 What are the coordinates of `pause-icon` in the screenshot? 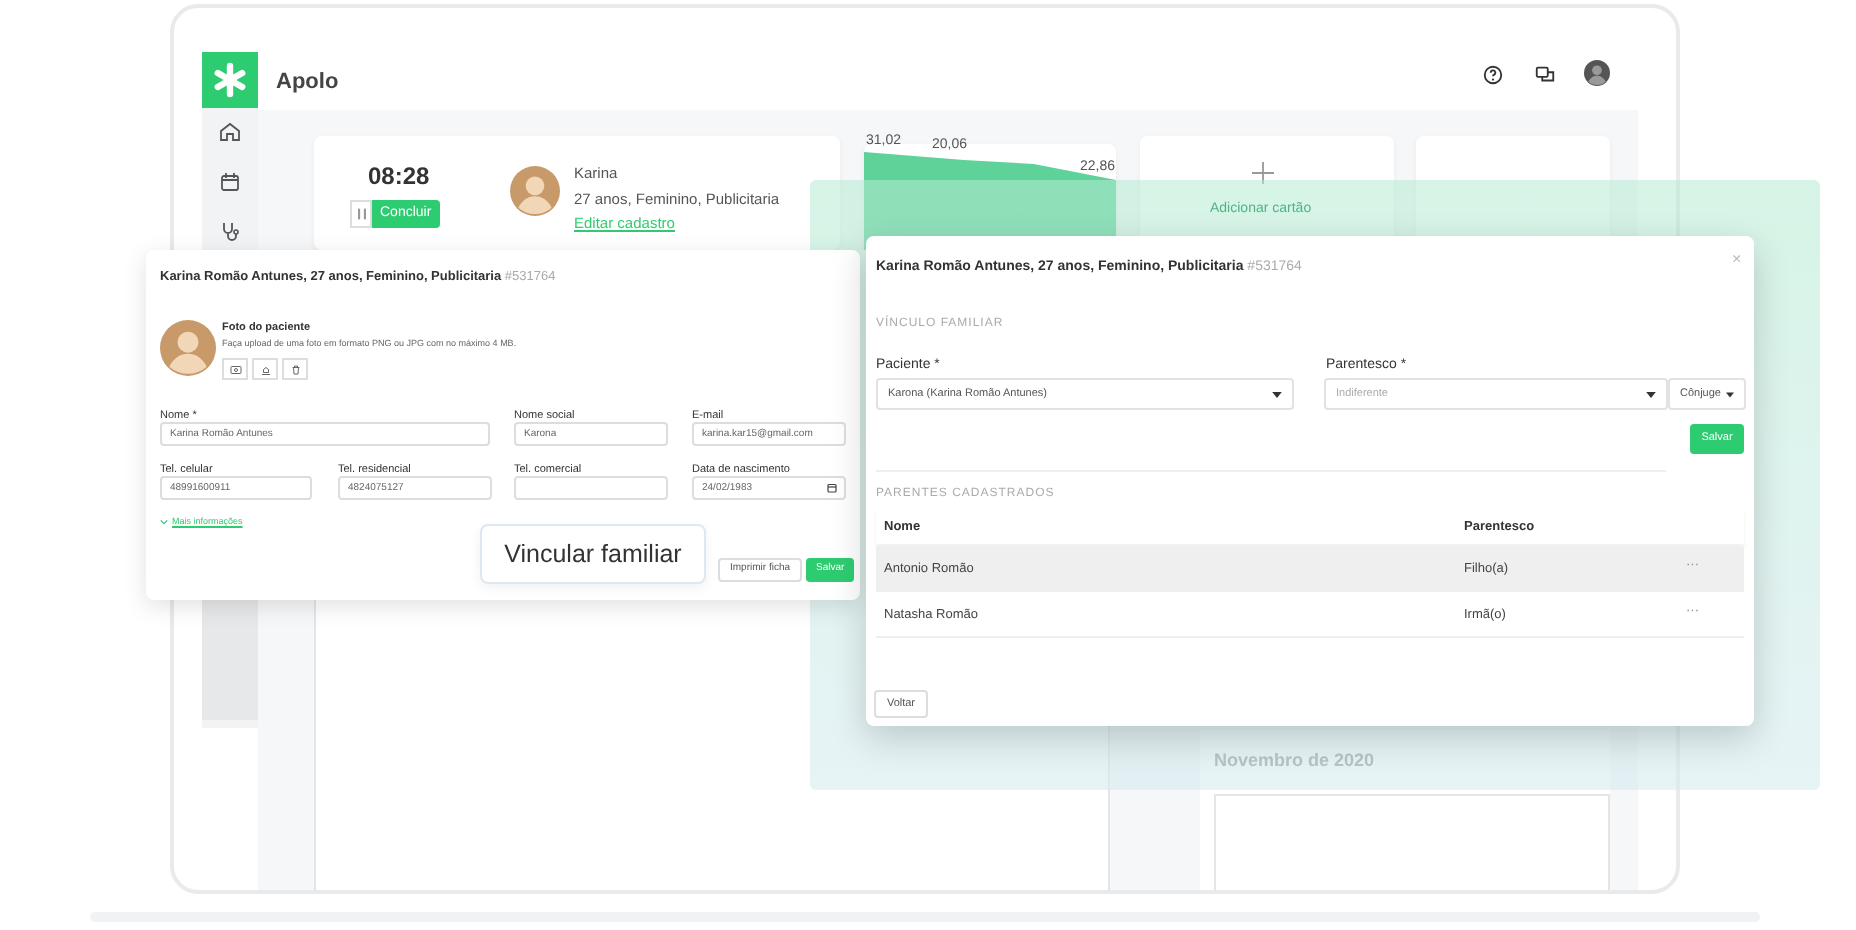 It's located at (361, 214).